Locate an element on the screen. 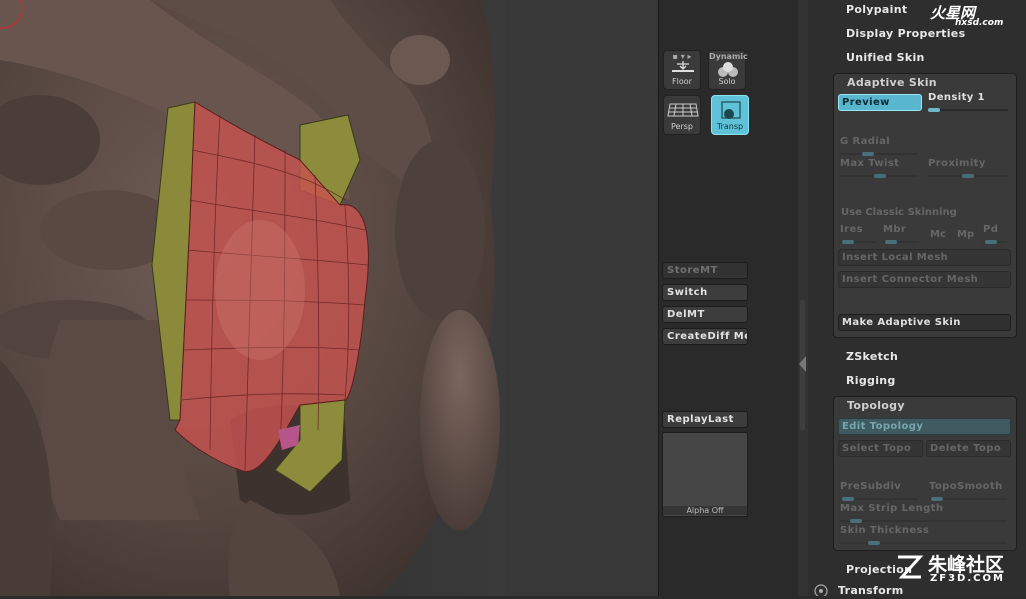 Image resolution: width=1026 pixels, height=599 pixels. toposmooth-slider: TopoSmooth is located at coordinates (969, 491).